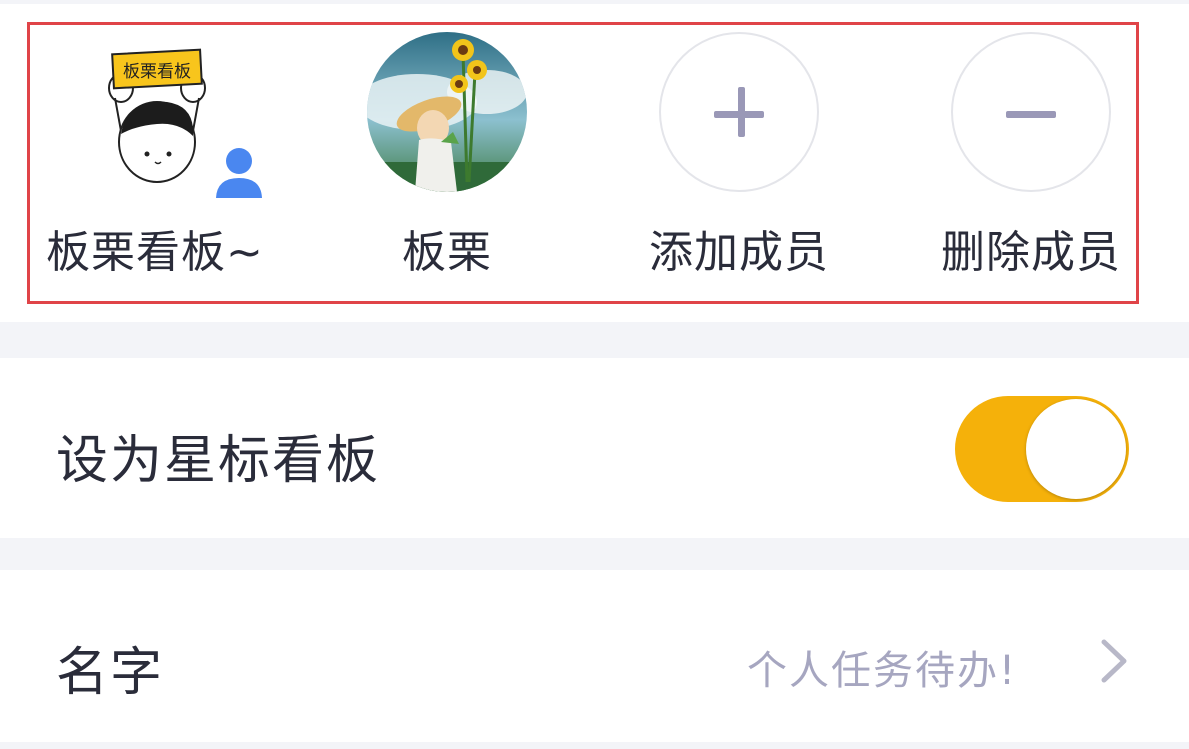 The height and width of the screenshot is (749, 1189). Describe the element at coordinates (239, 173) in the screenshot. I see `person-icon` at that location.